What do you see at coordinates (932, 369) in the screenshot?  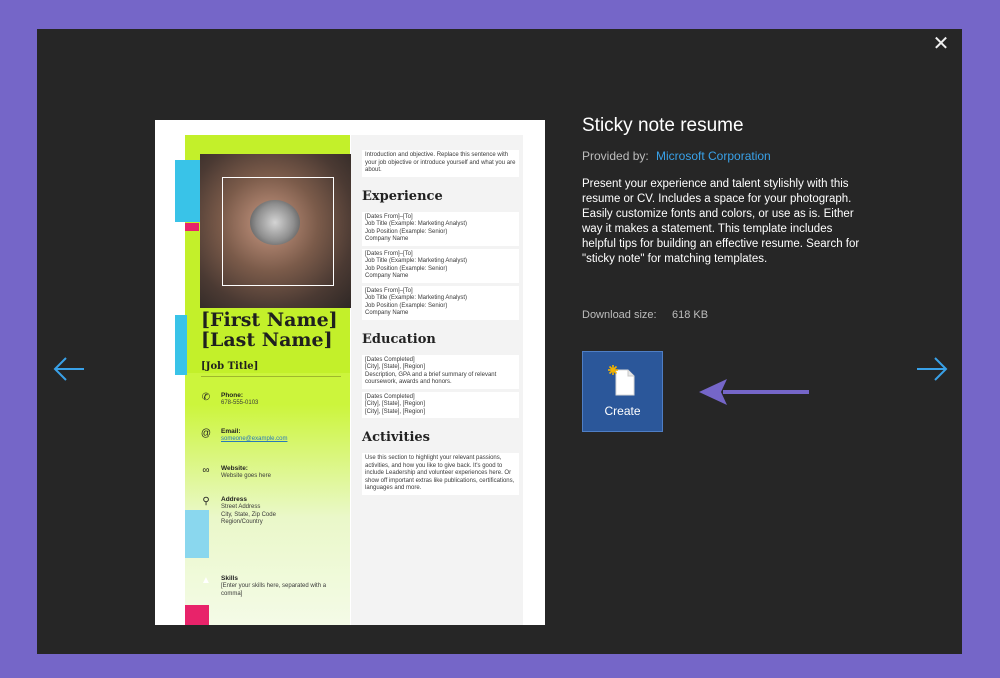 I see `arrow-right-icon` at bounding box center [932, 369].